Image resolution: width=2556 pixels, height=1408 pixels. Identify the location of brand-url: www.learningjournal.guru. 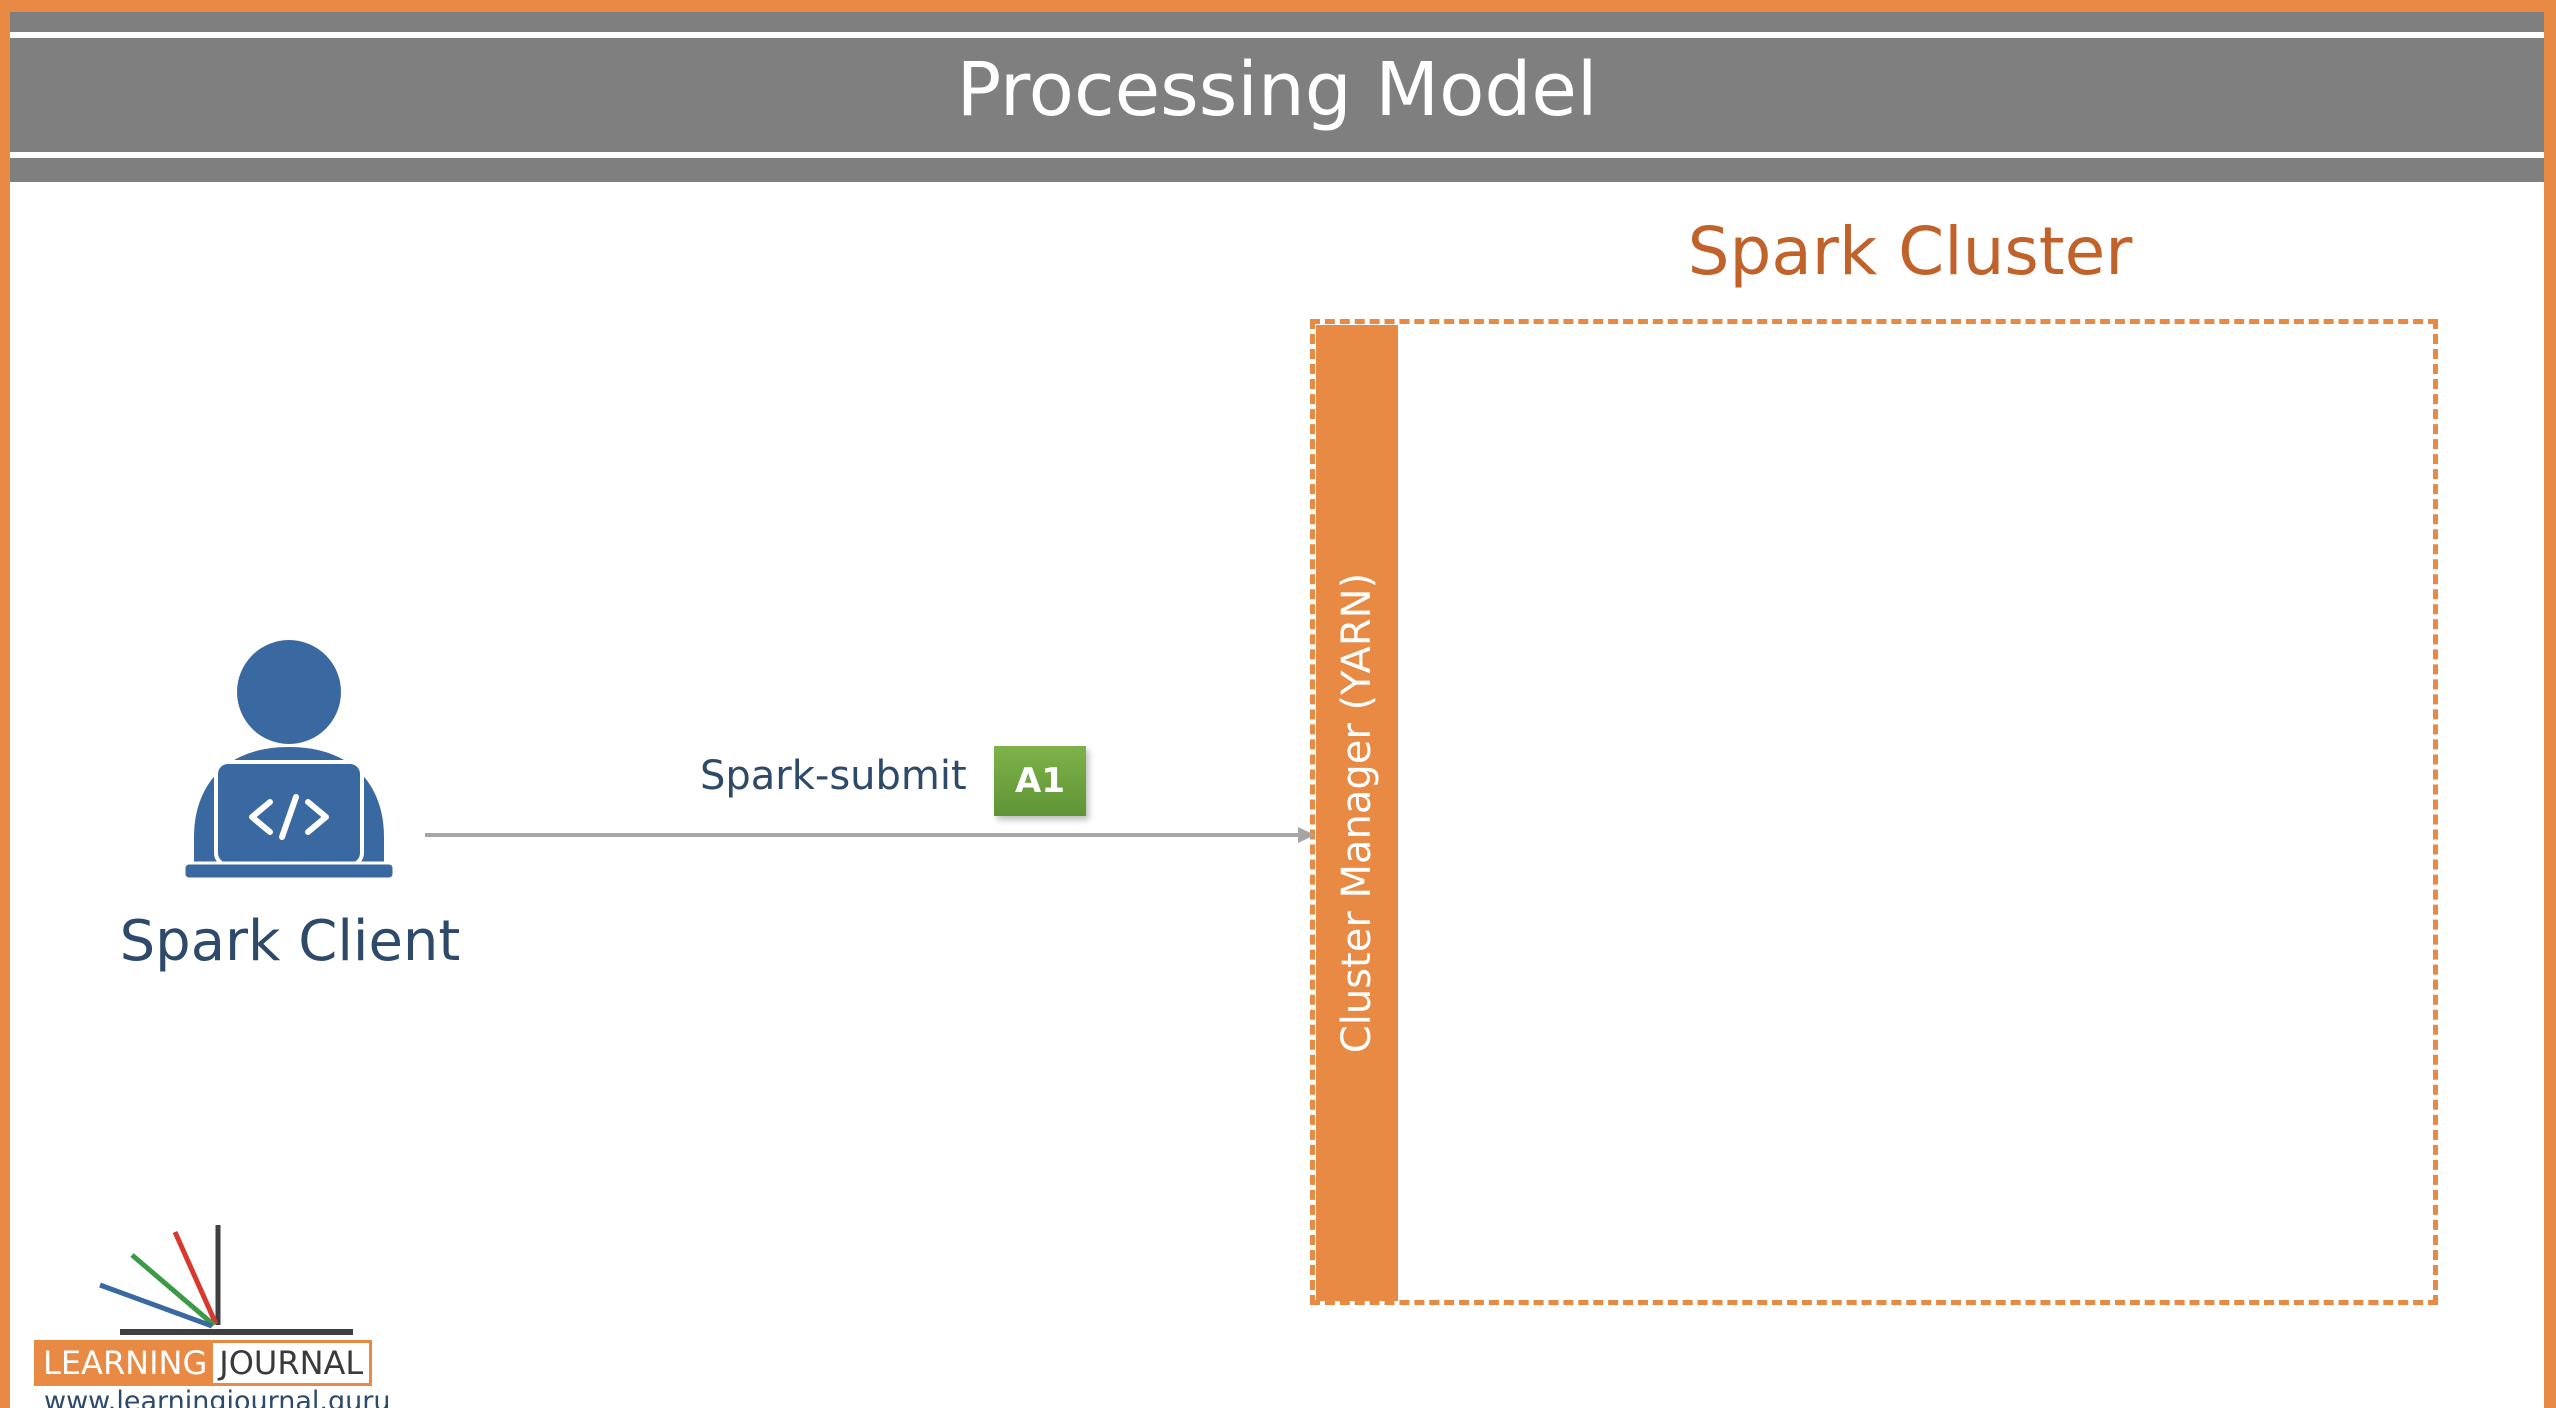
(217, 1397).